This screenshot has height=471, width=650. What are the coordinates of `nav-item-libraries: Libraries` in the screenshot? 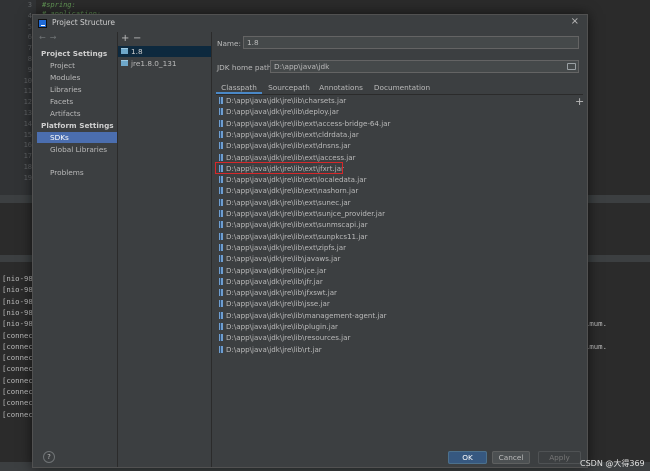 It's located at (77, 89).